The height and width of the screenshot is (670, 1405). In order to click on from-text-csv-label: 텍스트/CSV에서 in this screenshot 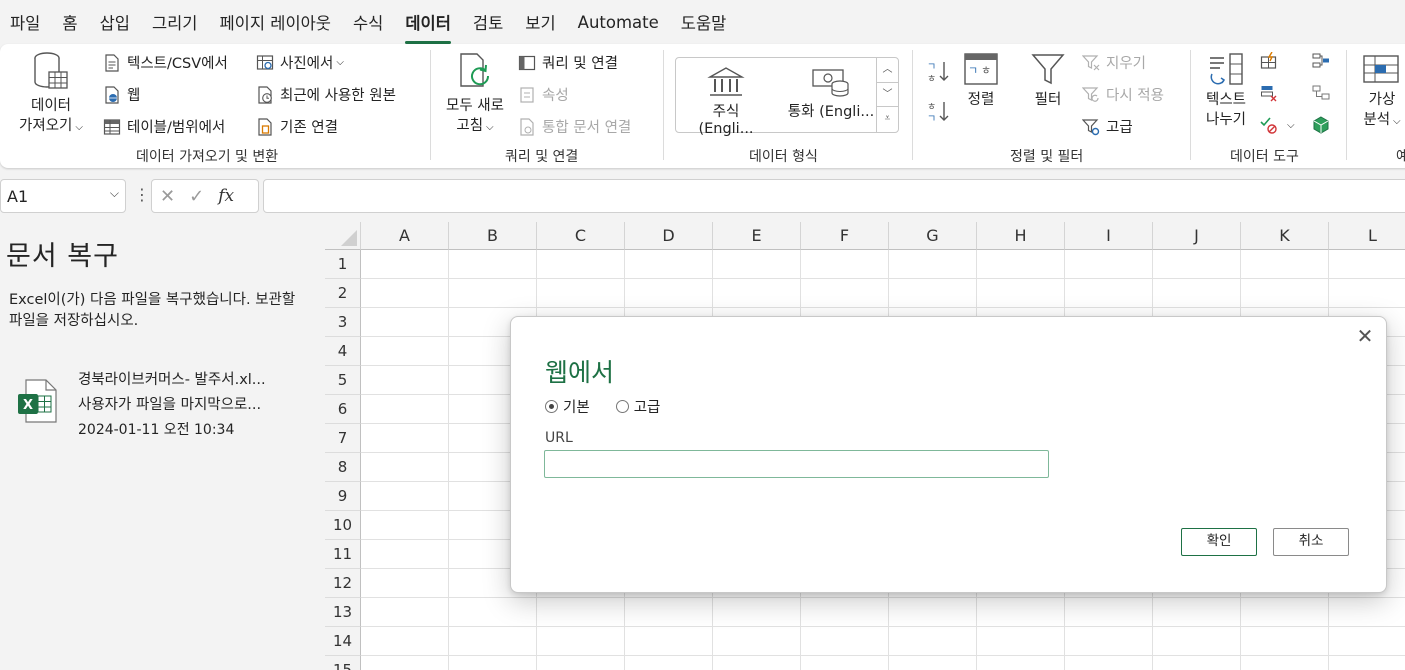, I will do `click(177, 64)`.